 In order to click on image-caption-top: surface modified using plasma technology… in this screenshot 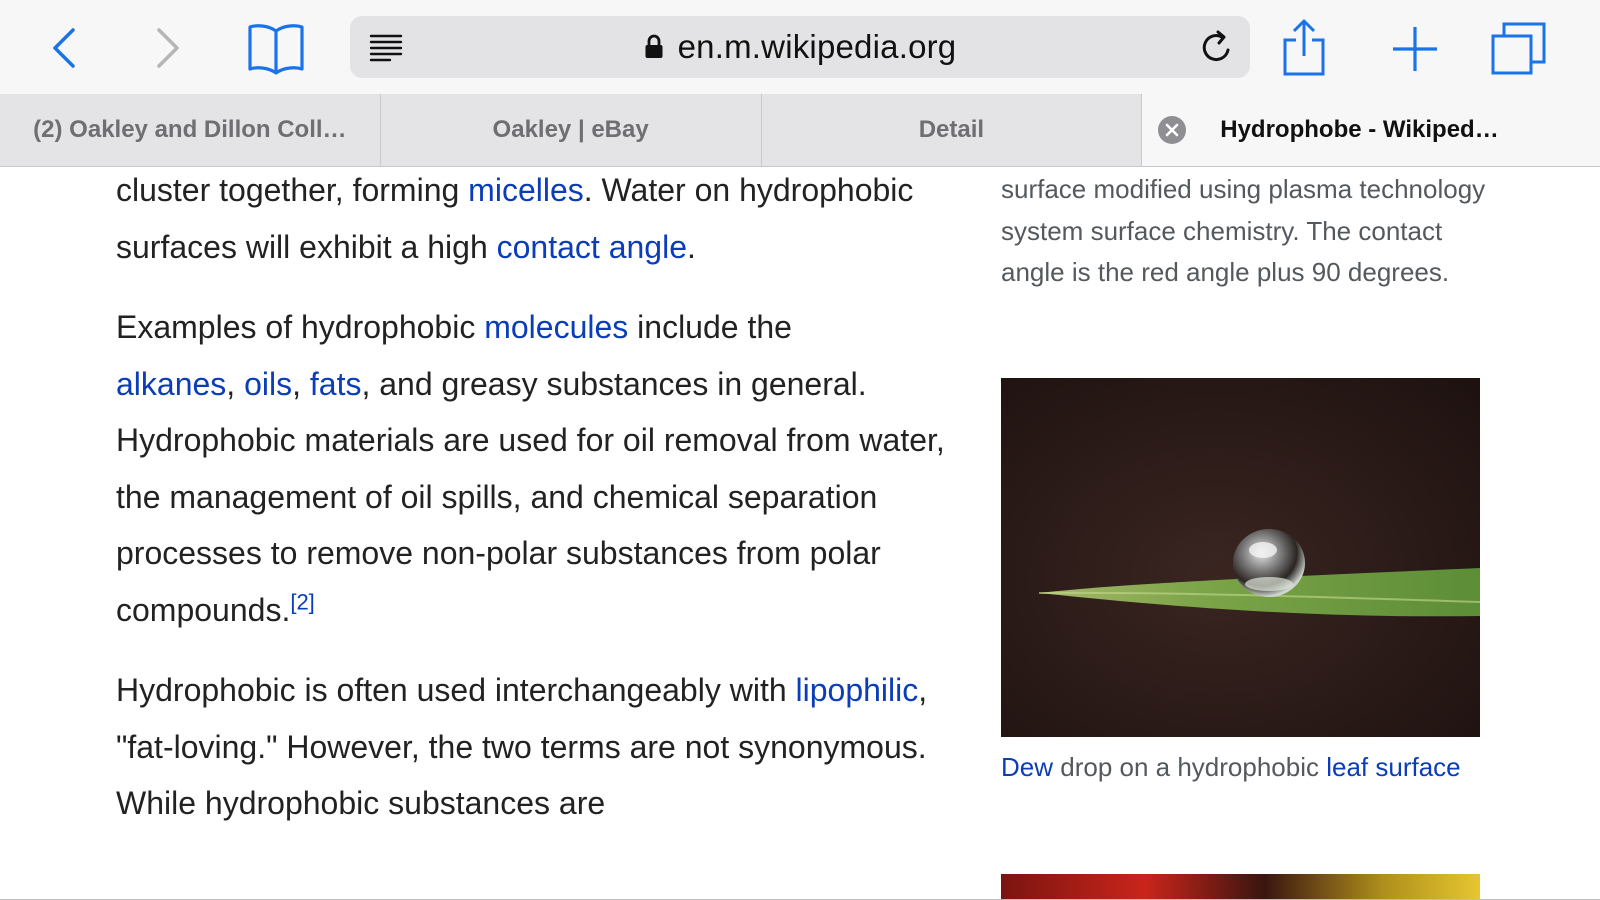, I will do `click(1243, 230)`.